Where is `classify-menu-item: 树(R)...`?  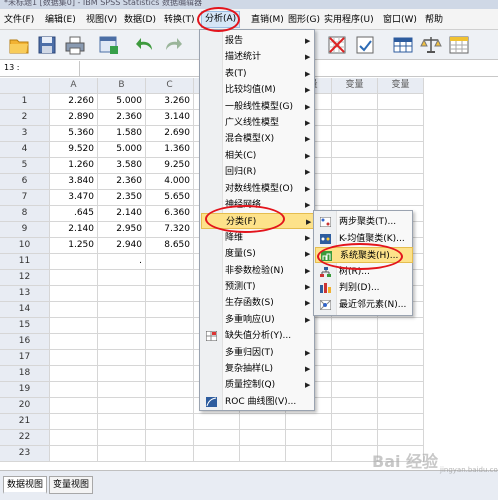 classify-menu-item: 树(R)... is located at coordinates (364, 272).